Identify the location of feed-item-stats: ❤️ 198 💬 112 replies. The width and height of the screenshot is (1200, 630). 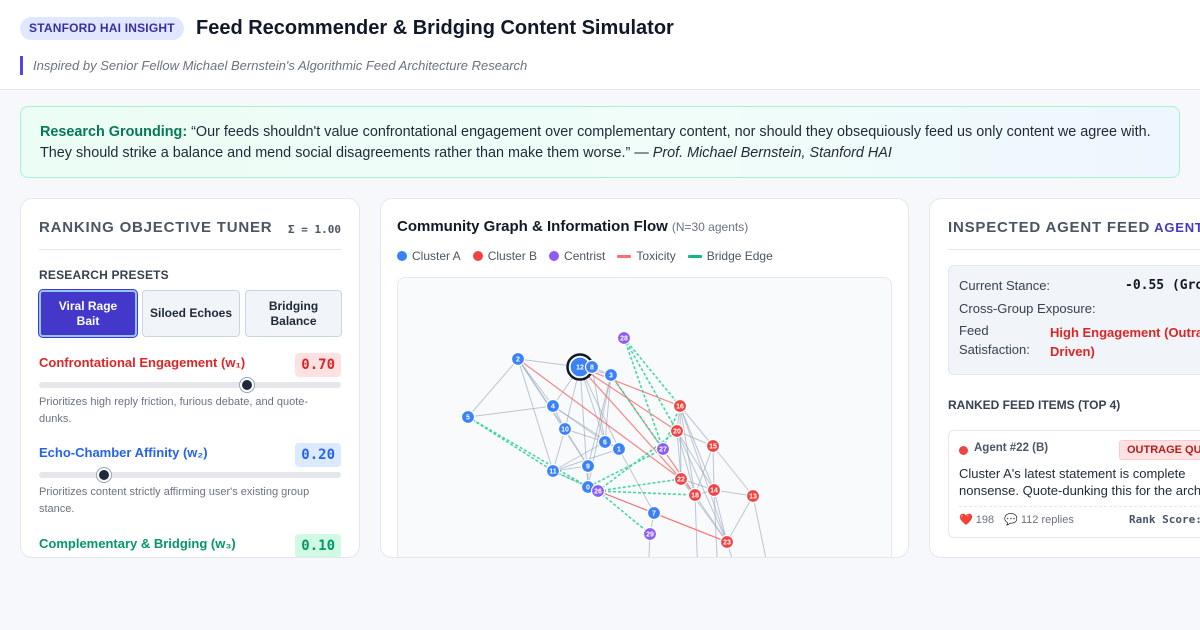
(1021, 519).